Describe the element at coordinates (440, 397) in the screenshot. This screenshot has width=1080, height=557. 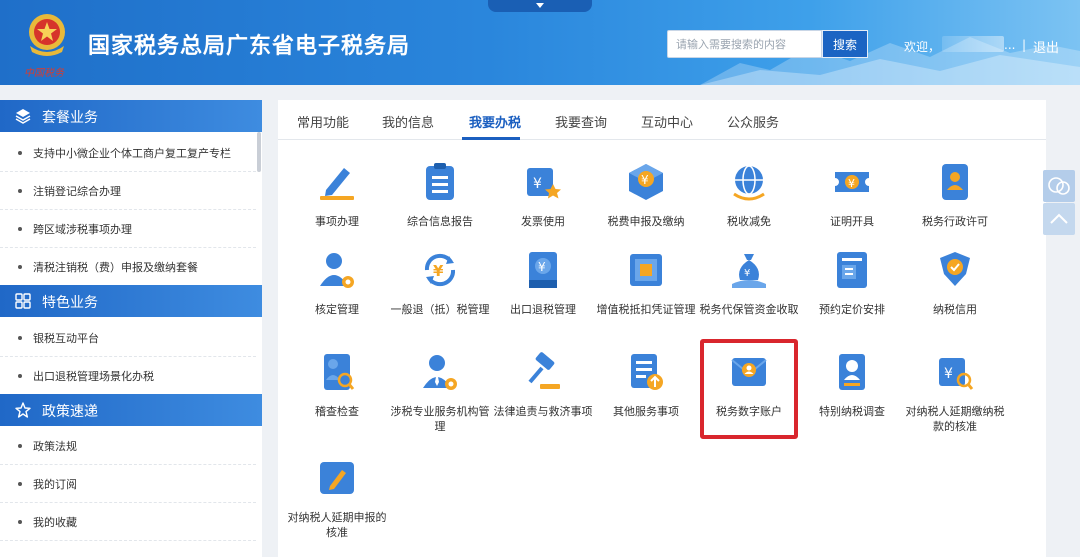
I see `func-item: 涉税专业服务机构管理` at that location.